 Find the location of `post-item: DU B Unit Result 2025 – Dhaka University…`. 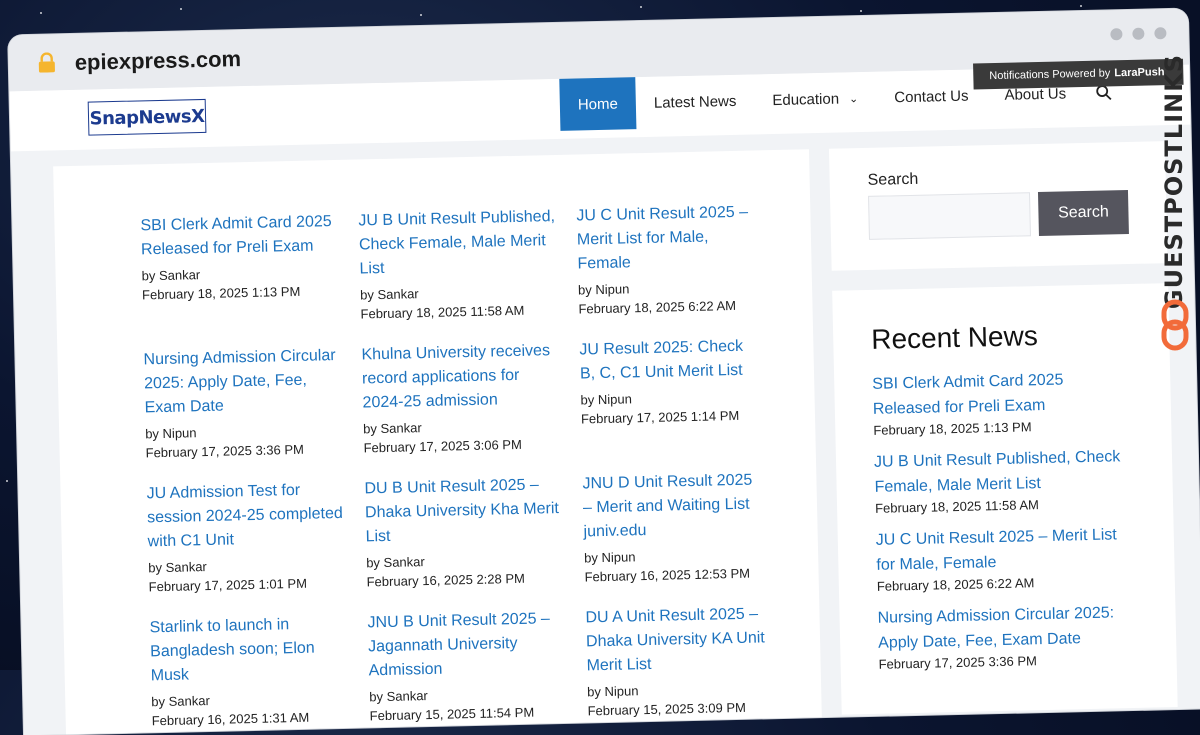

post-item: DU B Unit Result 2025 – Dhaka University… is located at coordinates (474, 531).